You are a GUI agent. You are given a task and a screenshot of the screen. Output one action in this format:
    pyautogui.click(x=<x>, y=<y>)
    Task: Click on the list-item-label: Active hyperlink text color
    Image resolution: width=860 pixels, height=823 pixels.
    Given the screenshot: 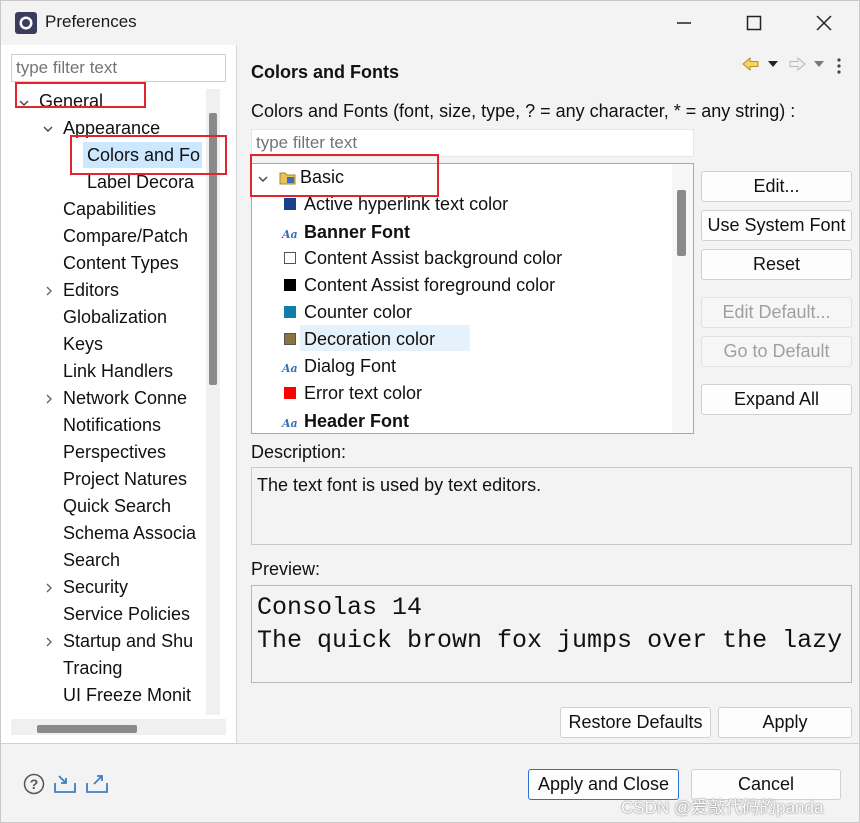 What is the action you would take?
    pyautogui.click(x=406, y=204)
    